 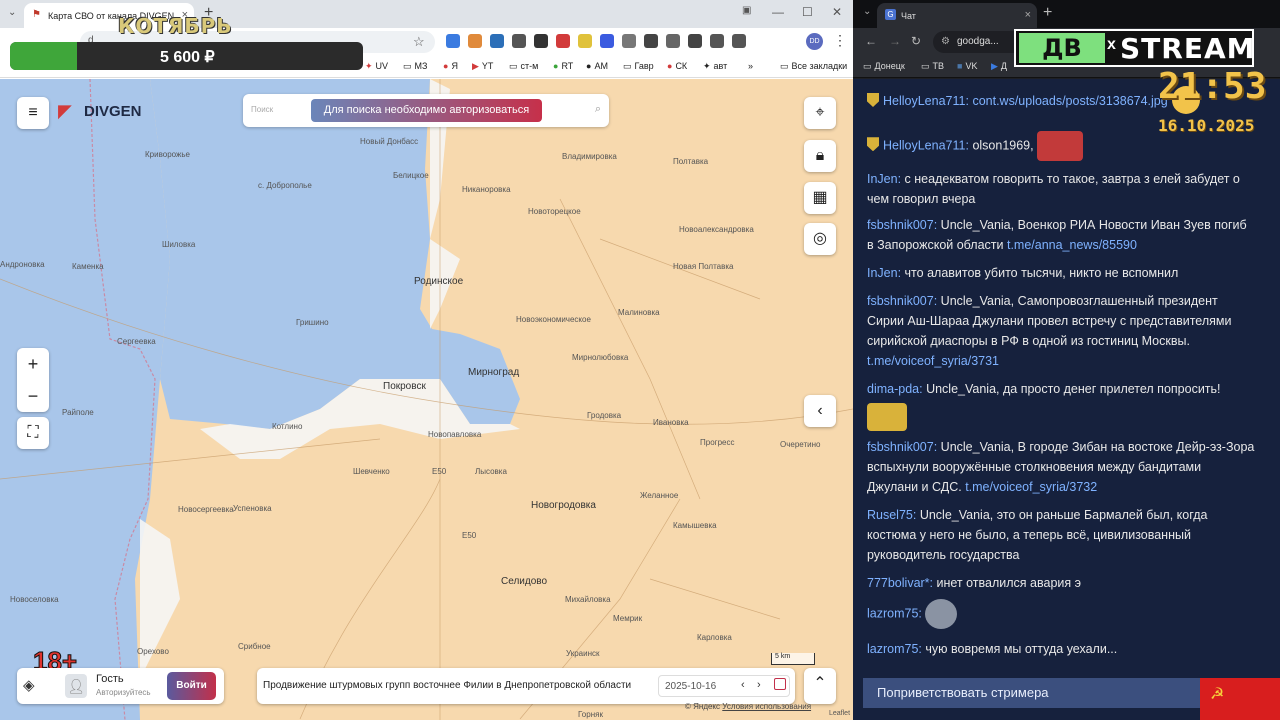 What do you see at coordinates (807, 12) in the screenshot?
I see `maximize-button: ☐` at bounding box center [807, 12].